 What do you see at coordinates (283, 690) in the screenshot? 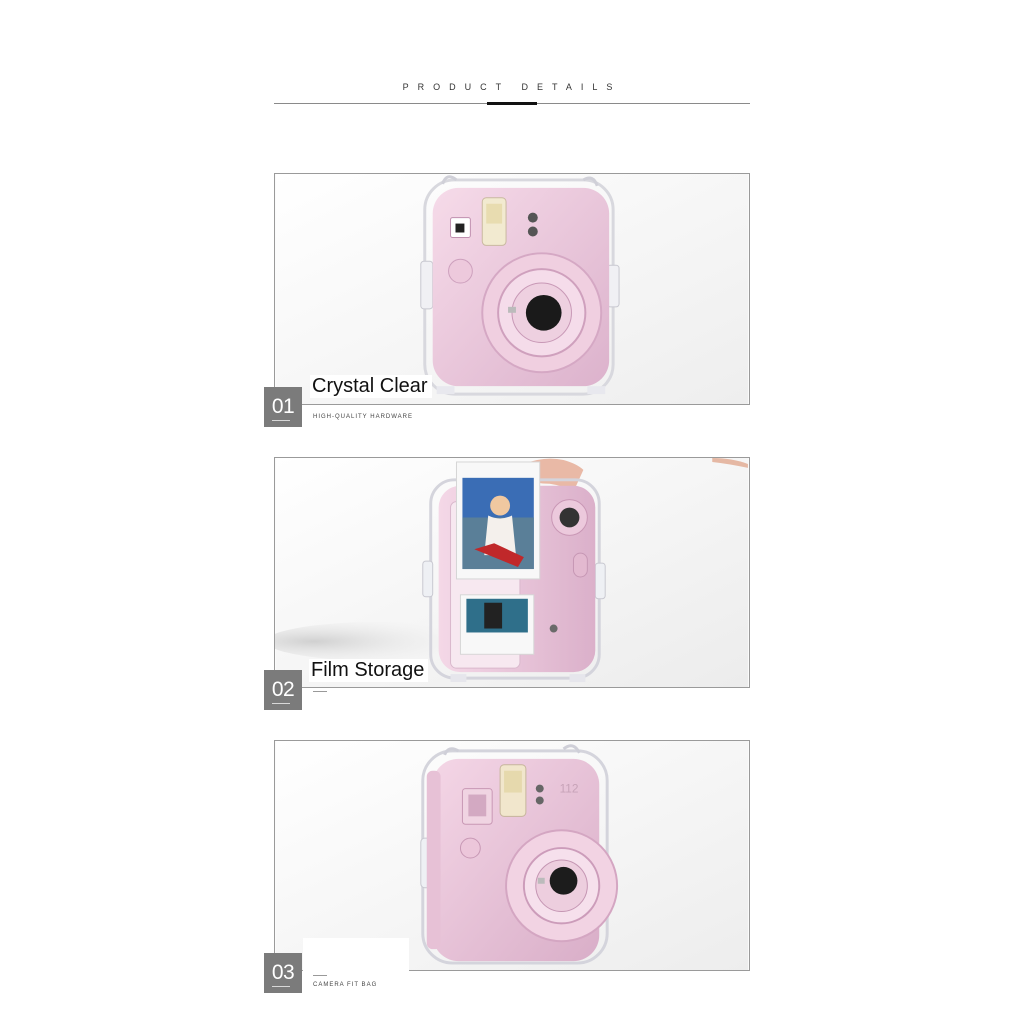
I see `feature-number-2: 02` at bounding box center [283, 690].